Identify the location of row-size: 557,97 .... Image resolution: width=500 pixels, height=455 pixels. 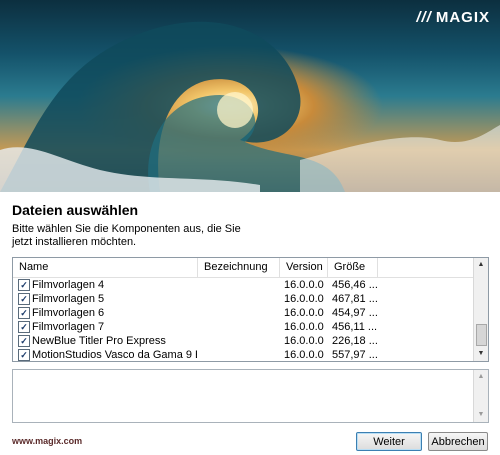
(355, 355).